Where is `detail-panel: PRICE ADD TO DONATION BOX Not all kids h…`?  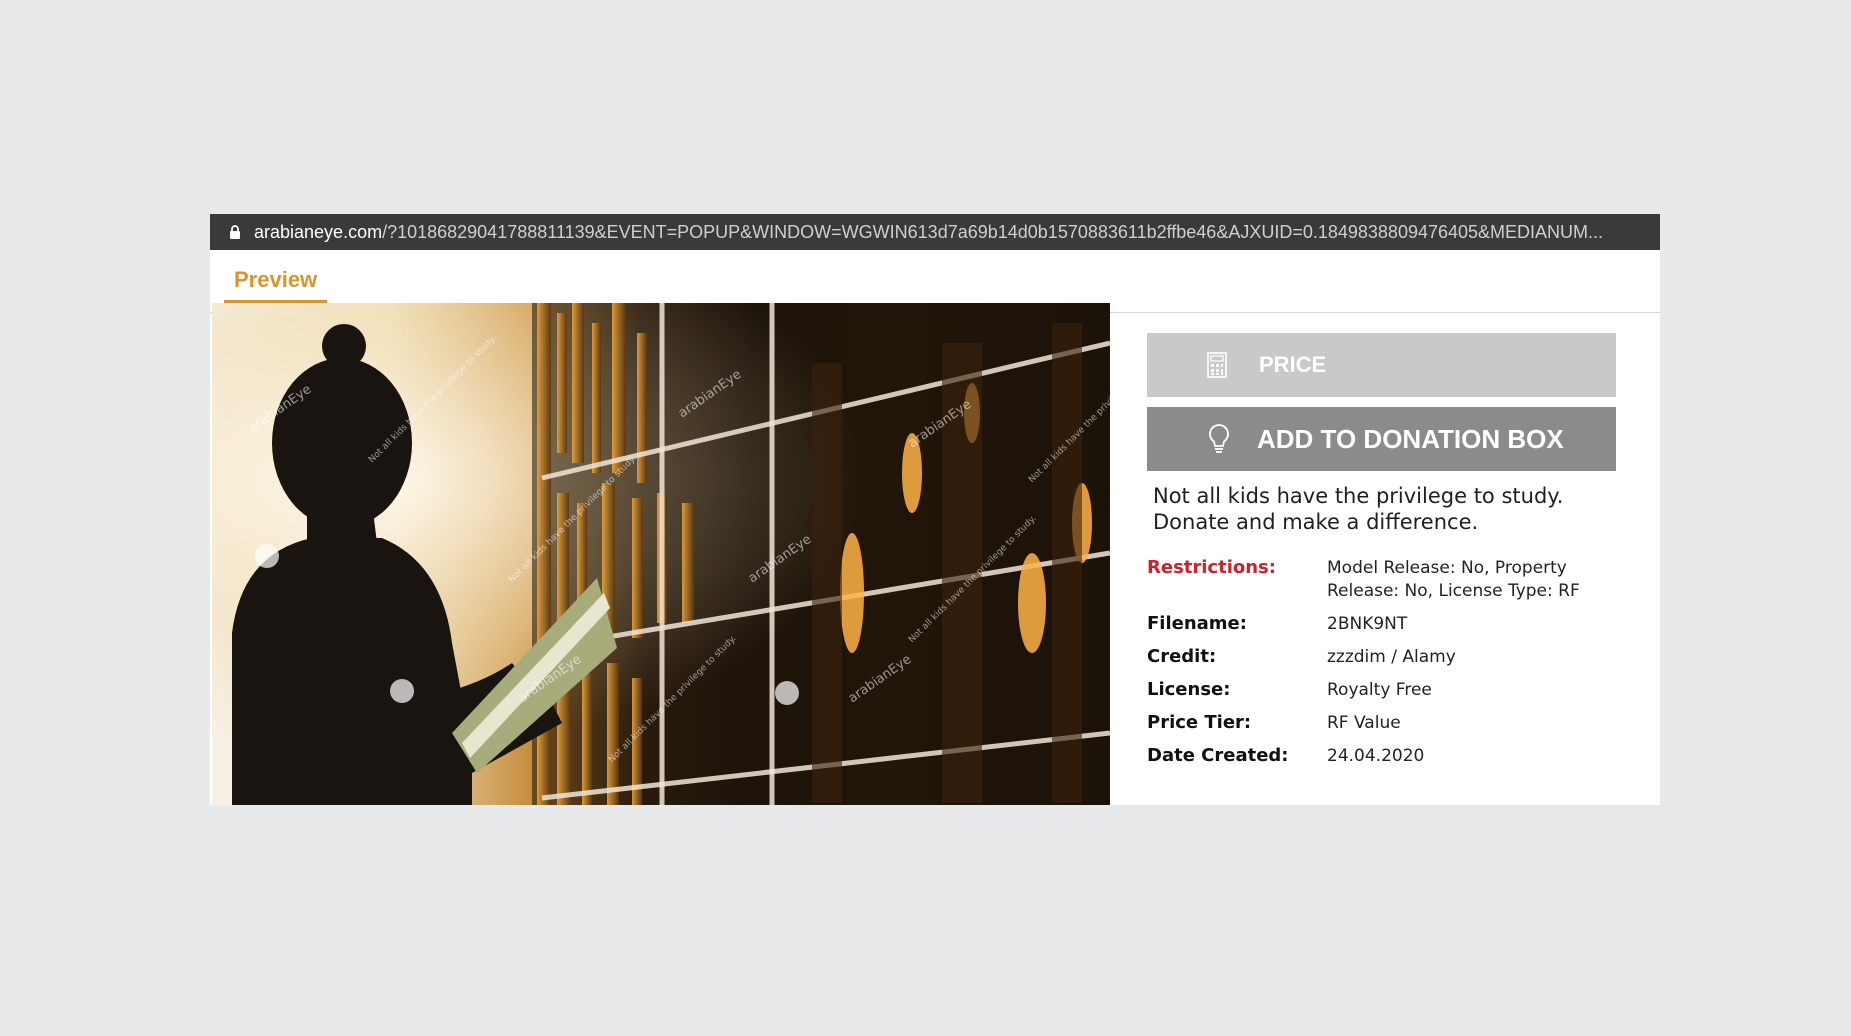
detail-panel: PRICE ADD TO DONATION BOX Not all kids h… is located at coordinates (1403, 554).